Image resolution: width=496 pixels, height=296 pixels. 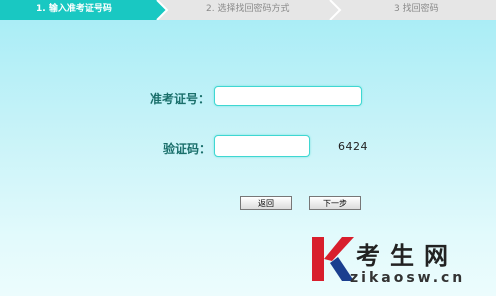 What do you see at coordinates (187, 149) in the screenshot?
I see `captcha-label: 验证码：` at bounding box center [187, 149].